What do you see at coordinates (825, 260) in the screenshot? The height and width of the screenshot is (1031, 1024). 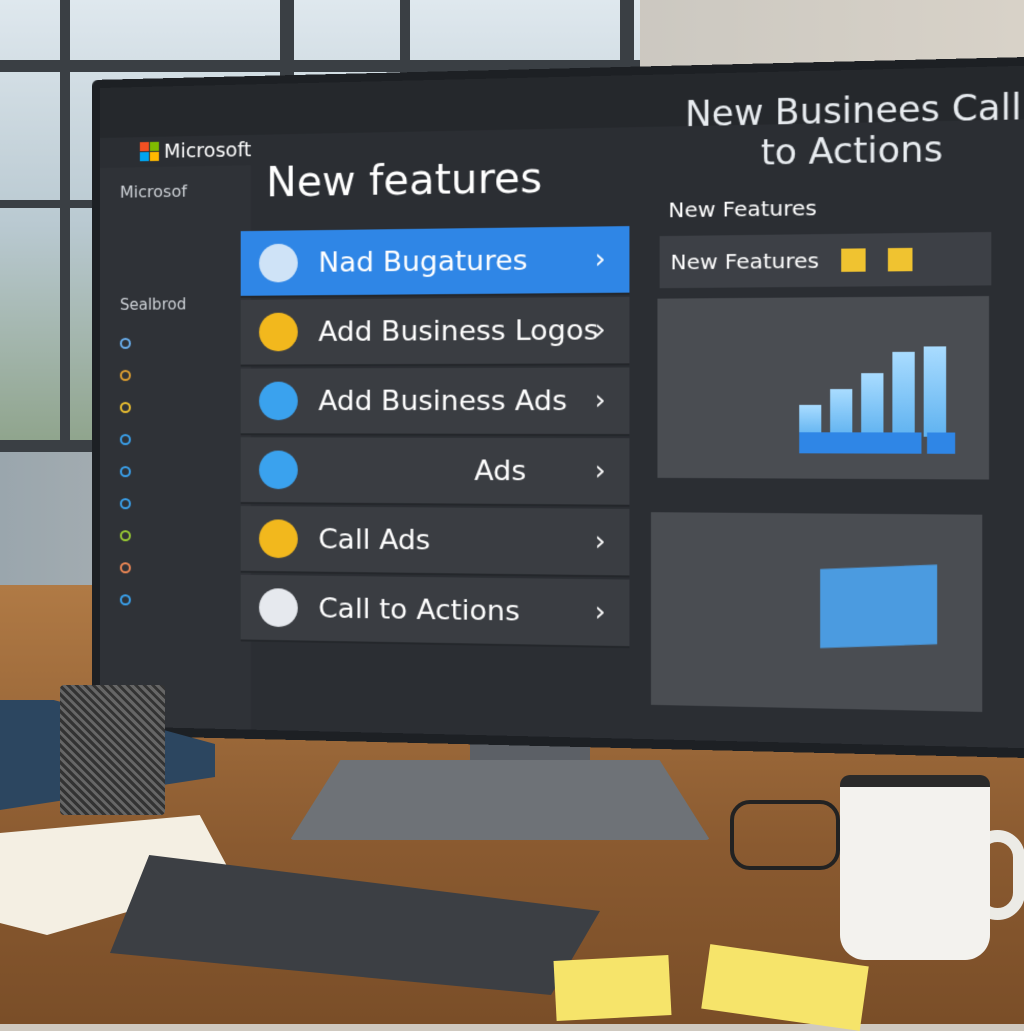 I see `features-box: New Features` at bounding box center [825, 260].